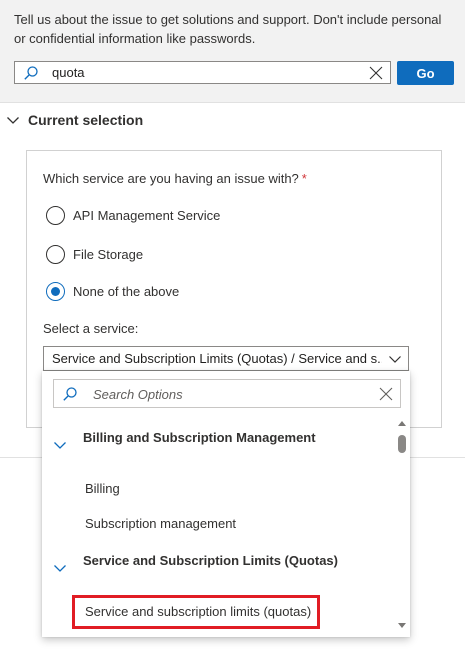 The width and height of the screenshot is (465, 656). I want to click on radio-none-of-the-above: None of the above, so click(112, 291).